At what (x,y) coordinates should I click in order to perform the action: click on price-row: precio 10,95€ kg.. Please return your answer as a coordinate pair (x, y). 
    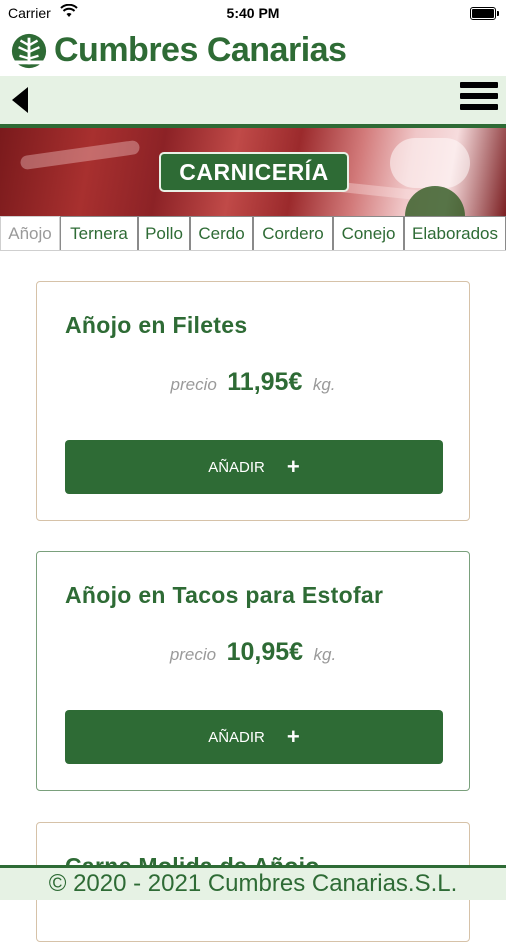
    Looking at the image, I should click on (253, 652).